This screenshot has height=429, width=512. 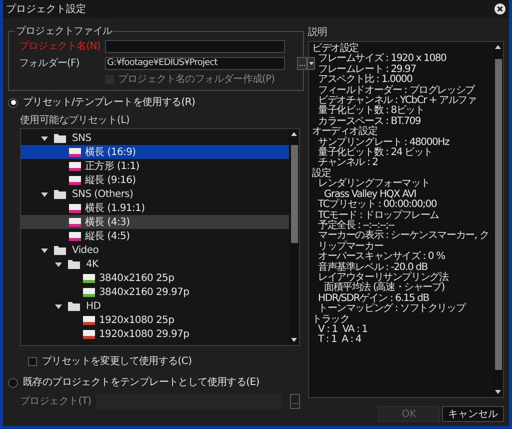 What do you see at coordinates (155, 208) in the screenshot?
I see `tree-item: 横長 (1.91:1)` at bounding box center [155, 208].